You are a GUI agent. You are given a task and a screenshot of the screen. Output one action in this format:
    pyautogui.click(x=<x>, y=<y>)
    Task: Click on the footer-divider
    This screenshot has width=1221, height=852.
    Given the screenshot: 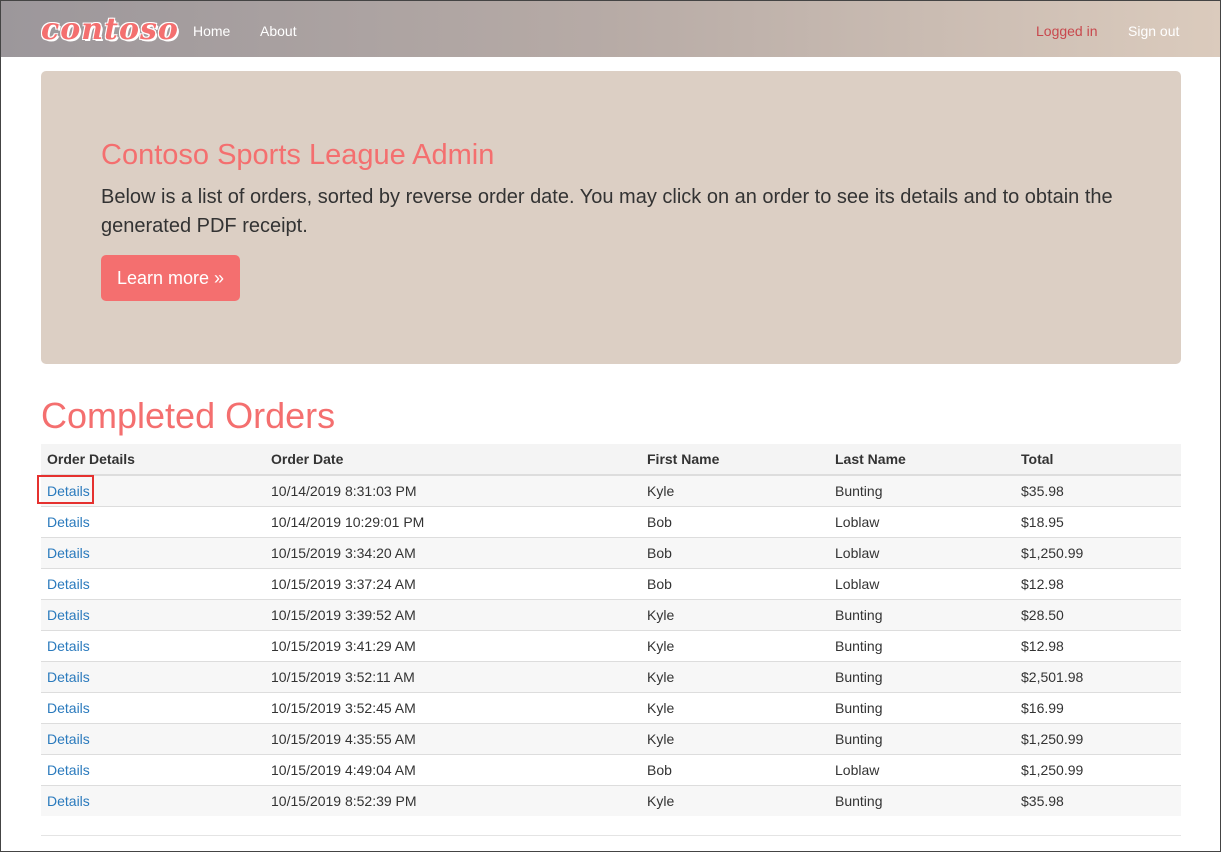 What is the action you would take?
    pyautogui.click(x=611, y=835)
    